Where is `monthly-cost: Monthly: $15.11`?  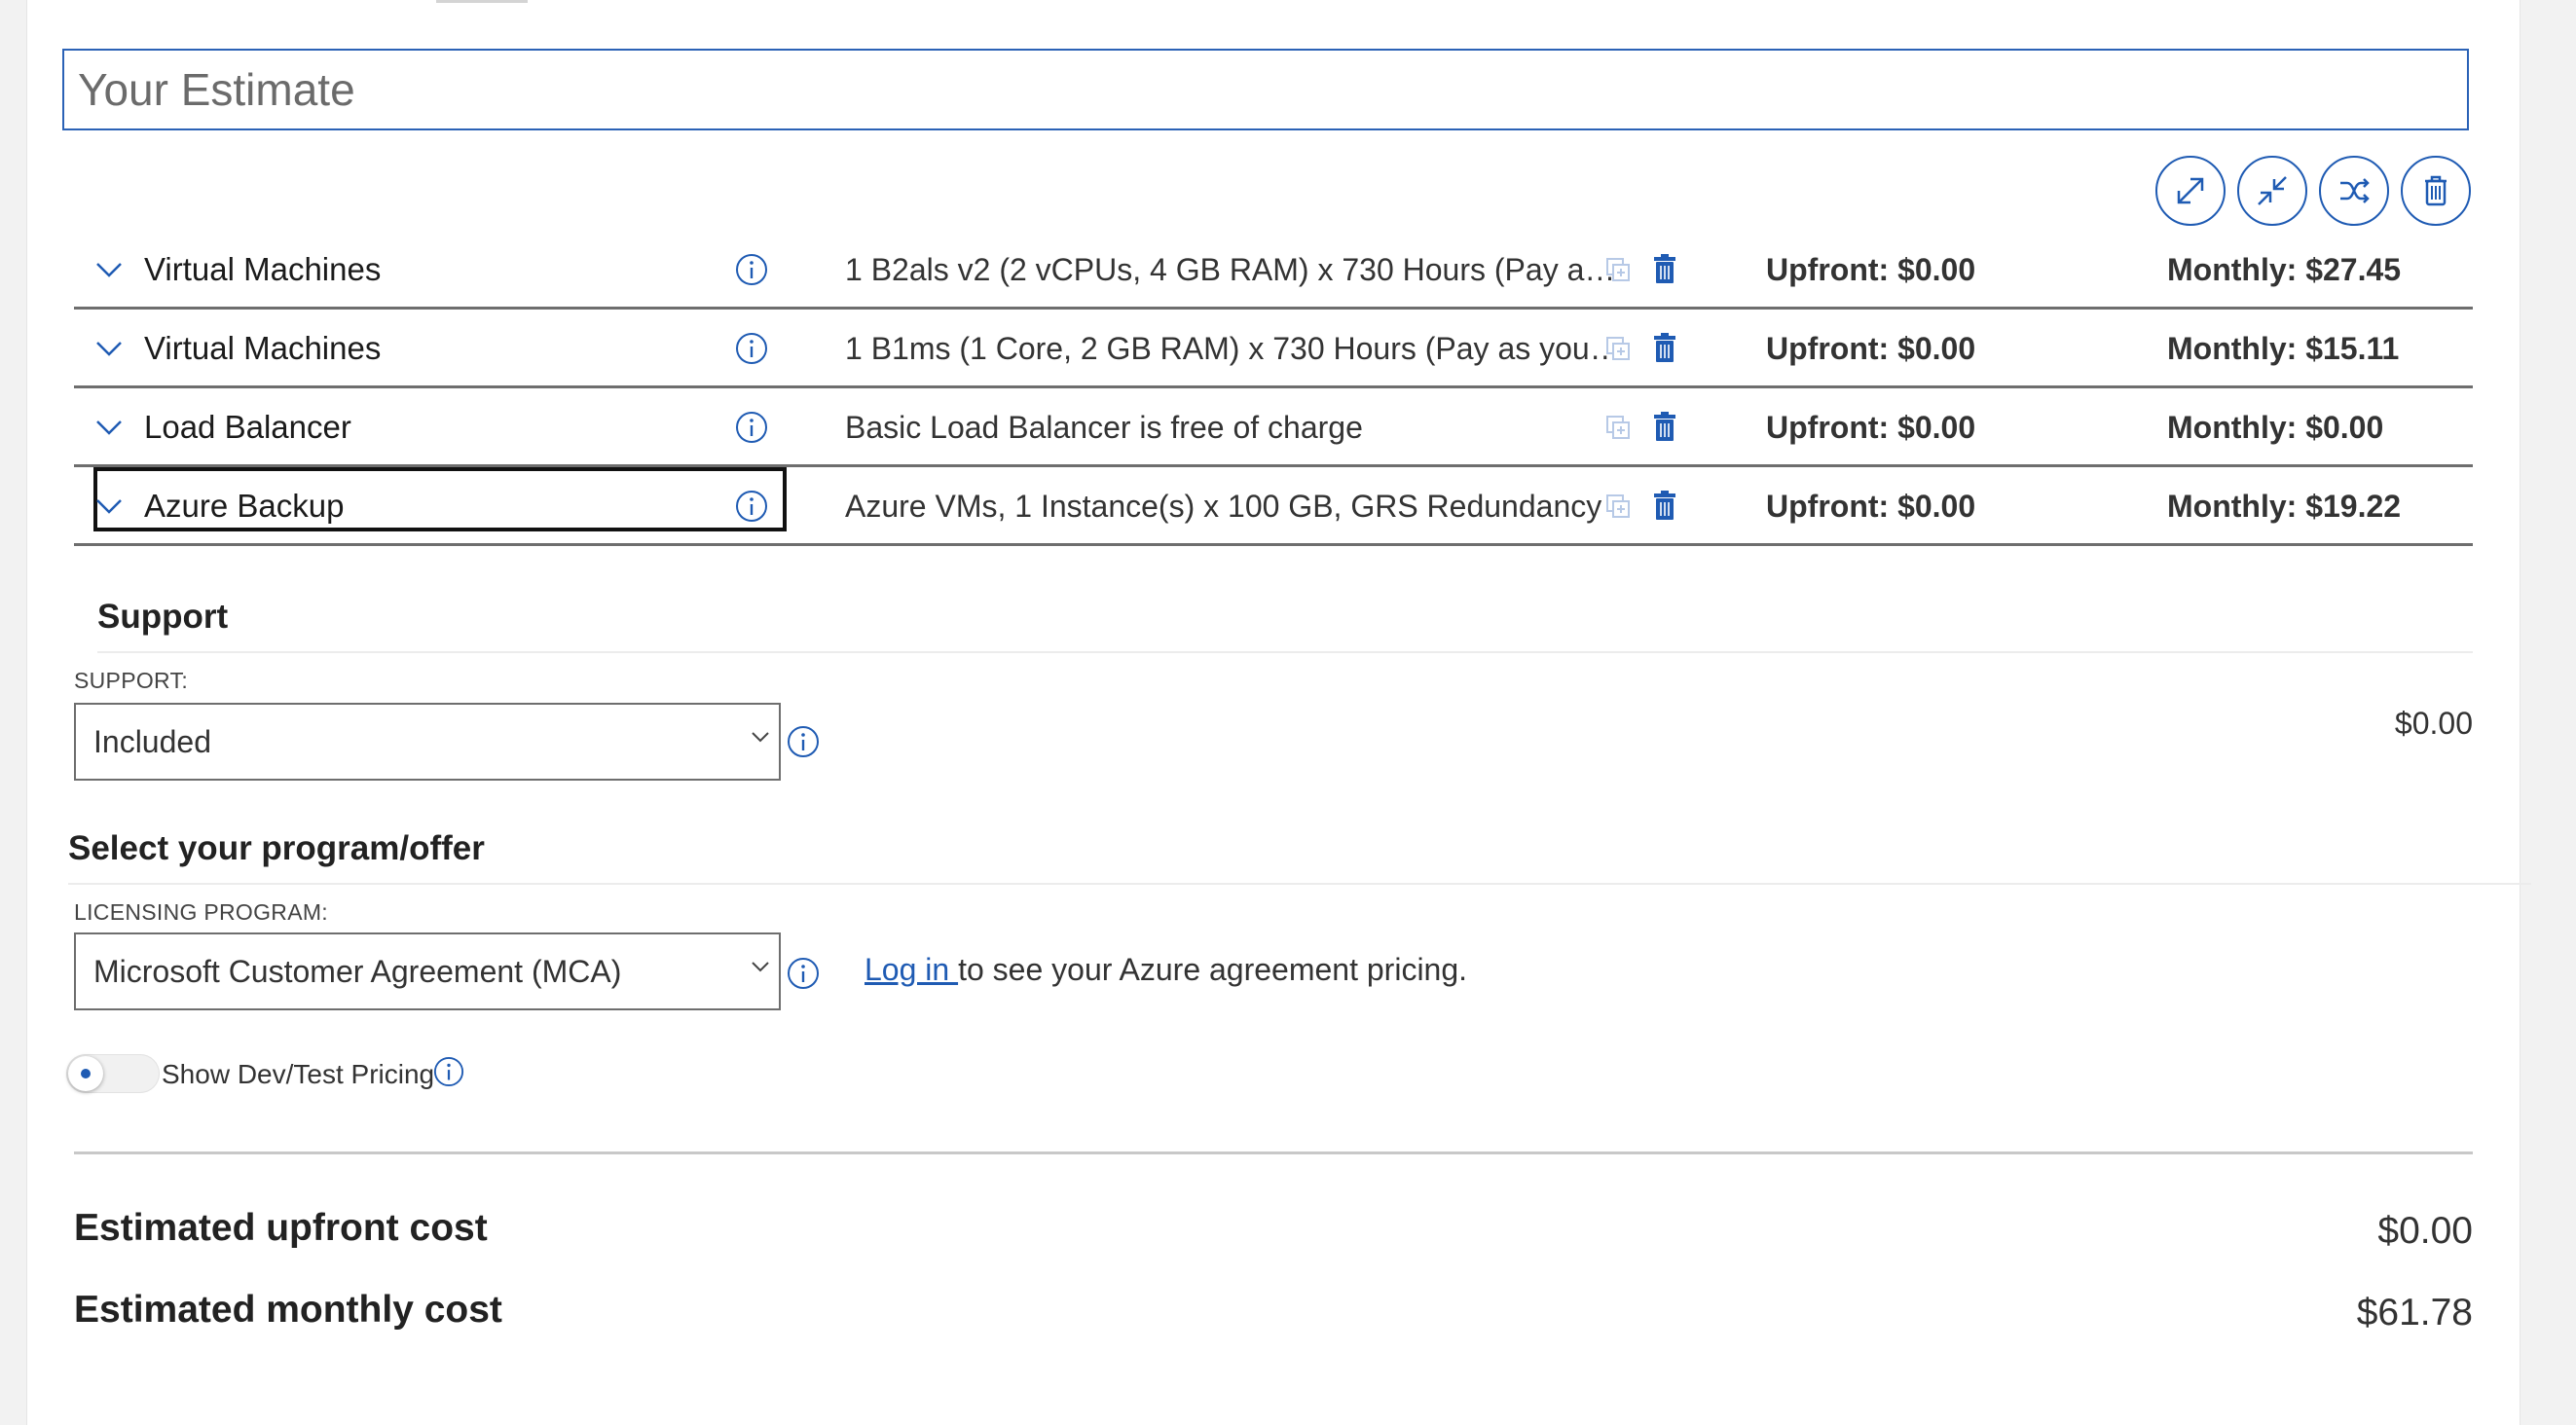
monthly-cost: Monthly: $15.11 is located at coordinates (2283, 348).